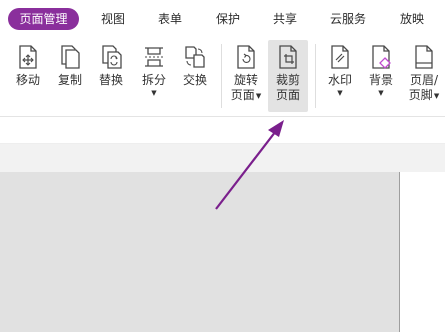 Image resolution: width=445 pixels, height=332 pixels. What do you see at coordinates (154, 93) in the screenshot?
I see `split-dropdown-caret-icon: ▼` at bounding box center [154, 93].